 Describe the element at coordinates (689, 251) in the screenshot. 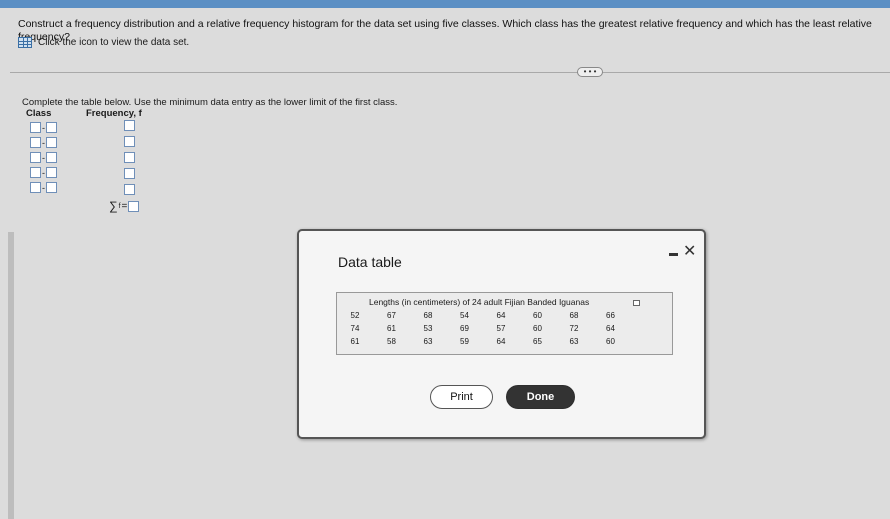

I see `close-icon: ✕` at that location.